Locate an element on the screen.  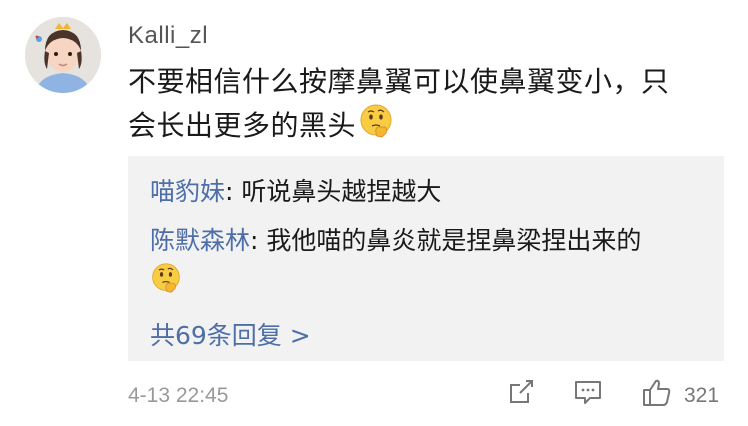
like-count: 321 is located at coordinates (702, 395).